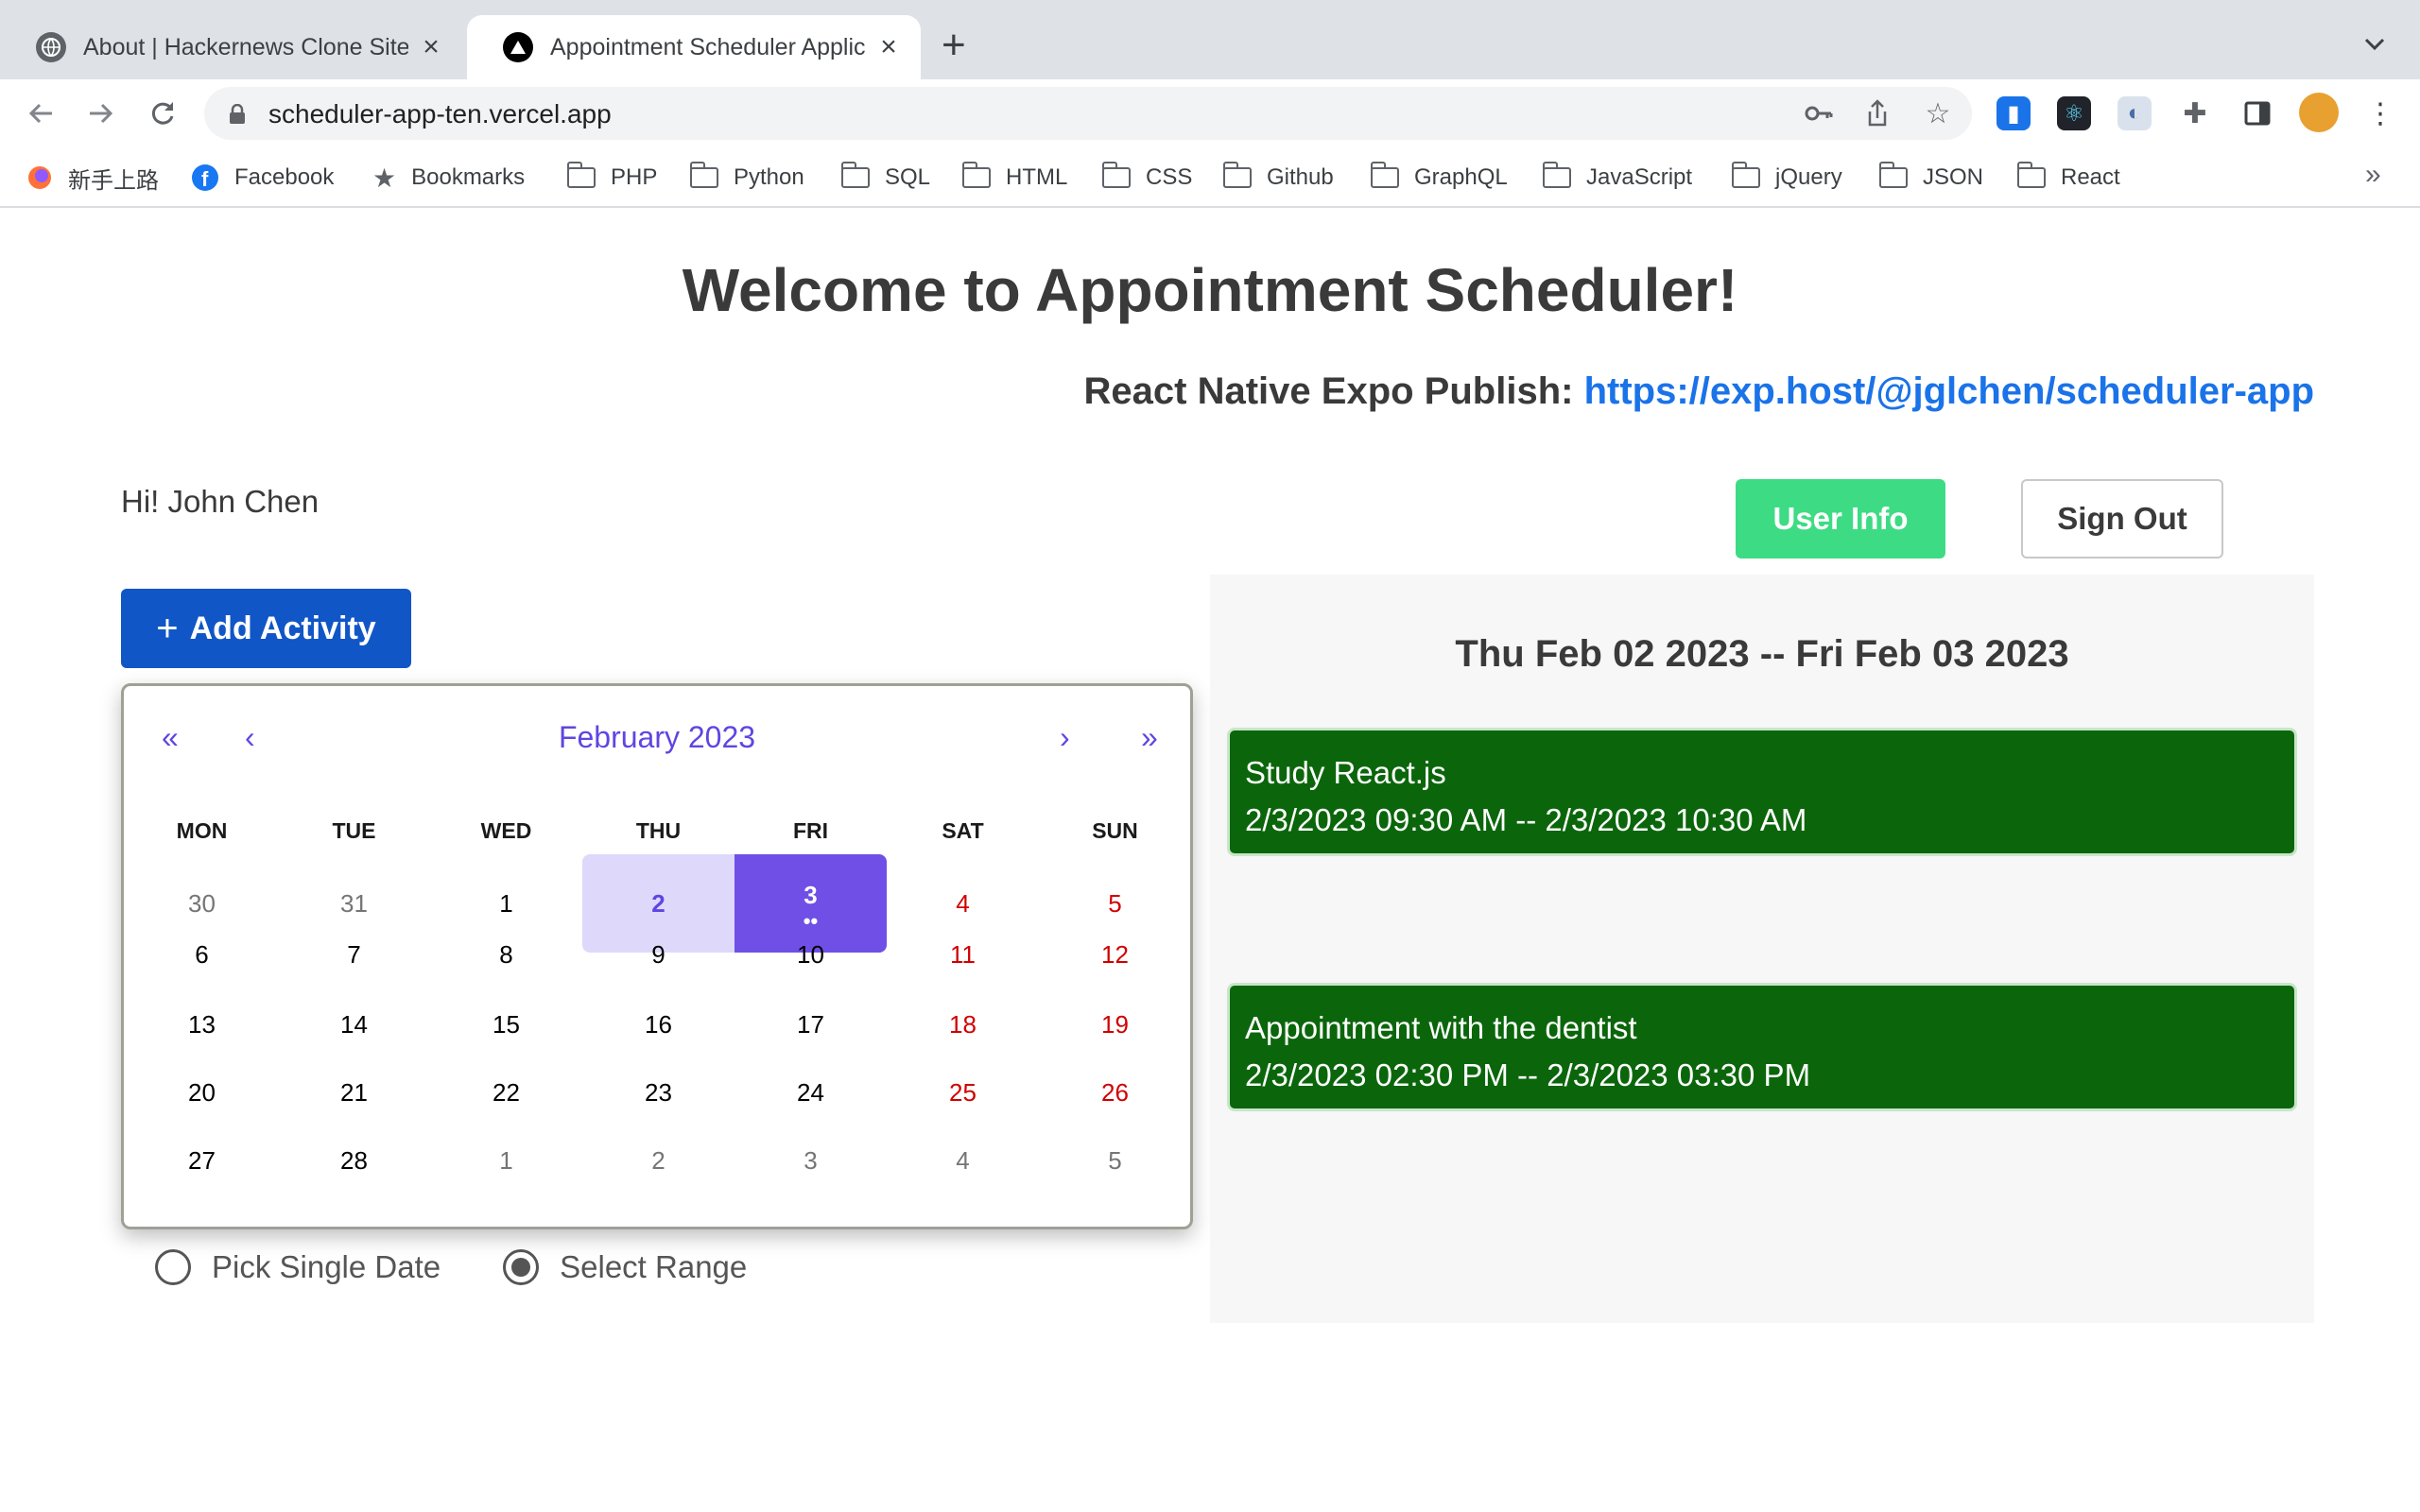 Image resolution: width=2420 pixels, height=1512 pixels. I want to click on calendar-day: 15, so click(506, 1024).